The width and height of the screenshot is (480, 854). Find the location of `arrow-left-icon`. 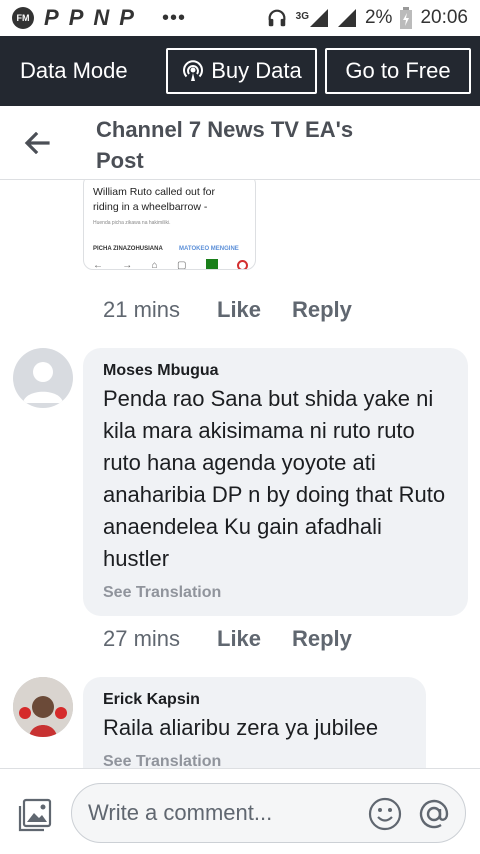

arrow-left-icon is located at coordinates (37, 143).